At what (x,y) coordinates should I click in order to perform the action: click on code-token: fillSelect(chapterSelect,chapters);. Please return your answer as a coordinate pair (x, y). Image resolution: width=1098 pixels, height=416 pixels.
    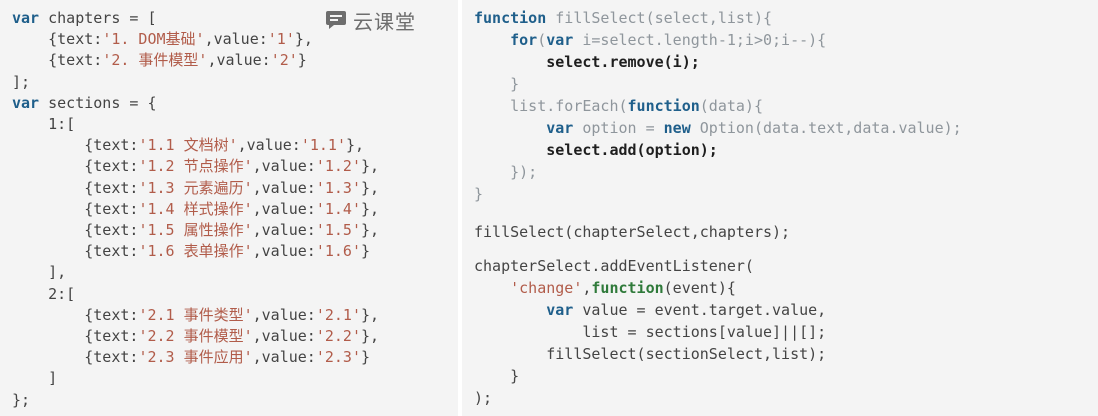
    Looking at the image, I should click on (632, 232).